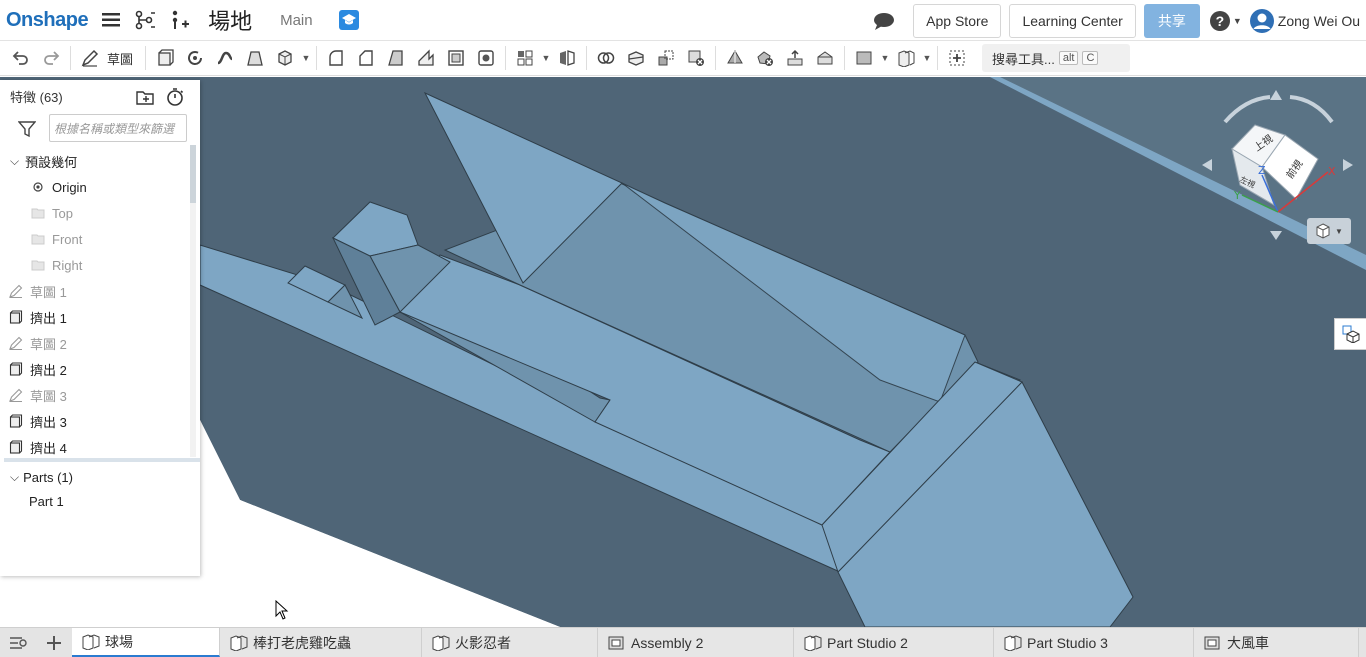 This screenshot has width=1366, height=657. Describe the element at coordinates (296, 20) in the screenshot. I see `workspace-name: Main` at that location.